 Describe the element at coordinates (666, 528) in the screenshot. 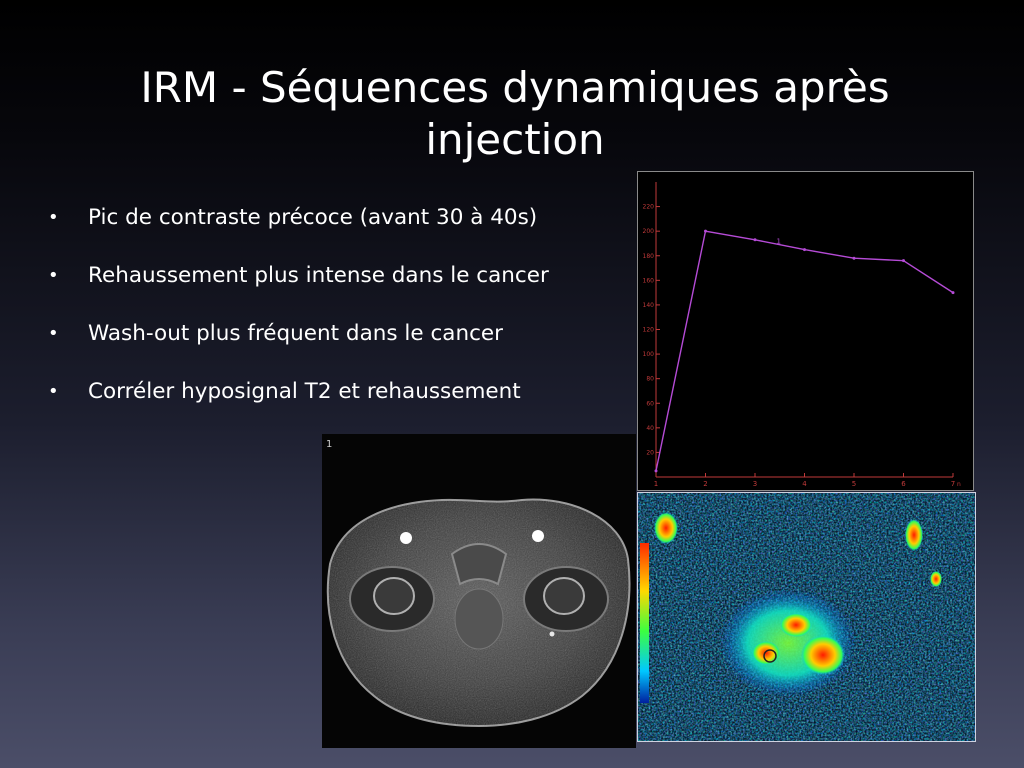

I see `vessel-hotspot-top-left` at that location.